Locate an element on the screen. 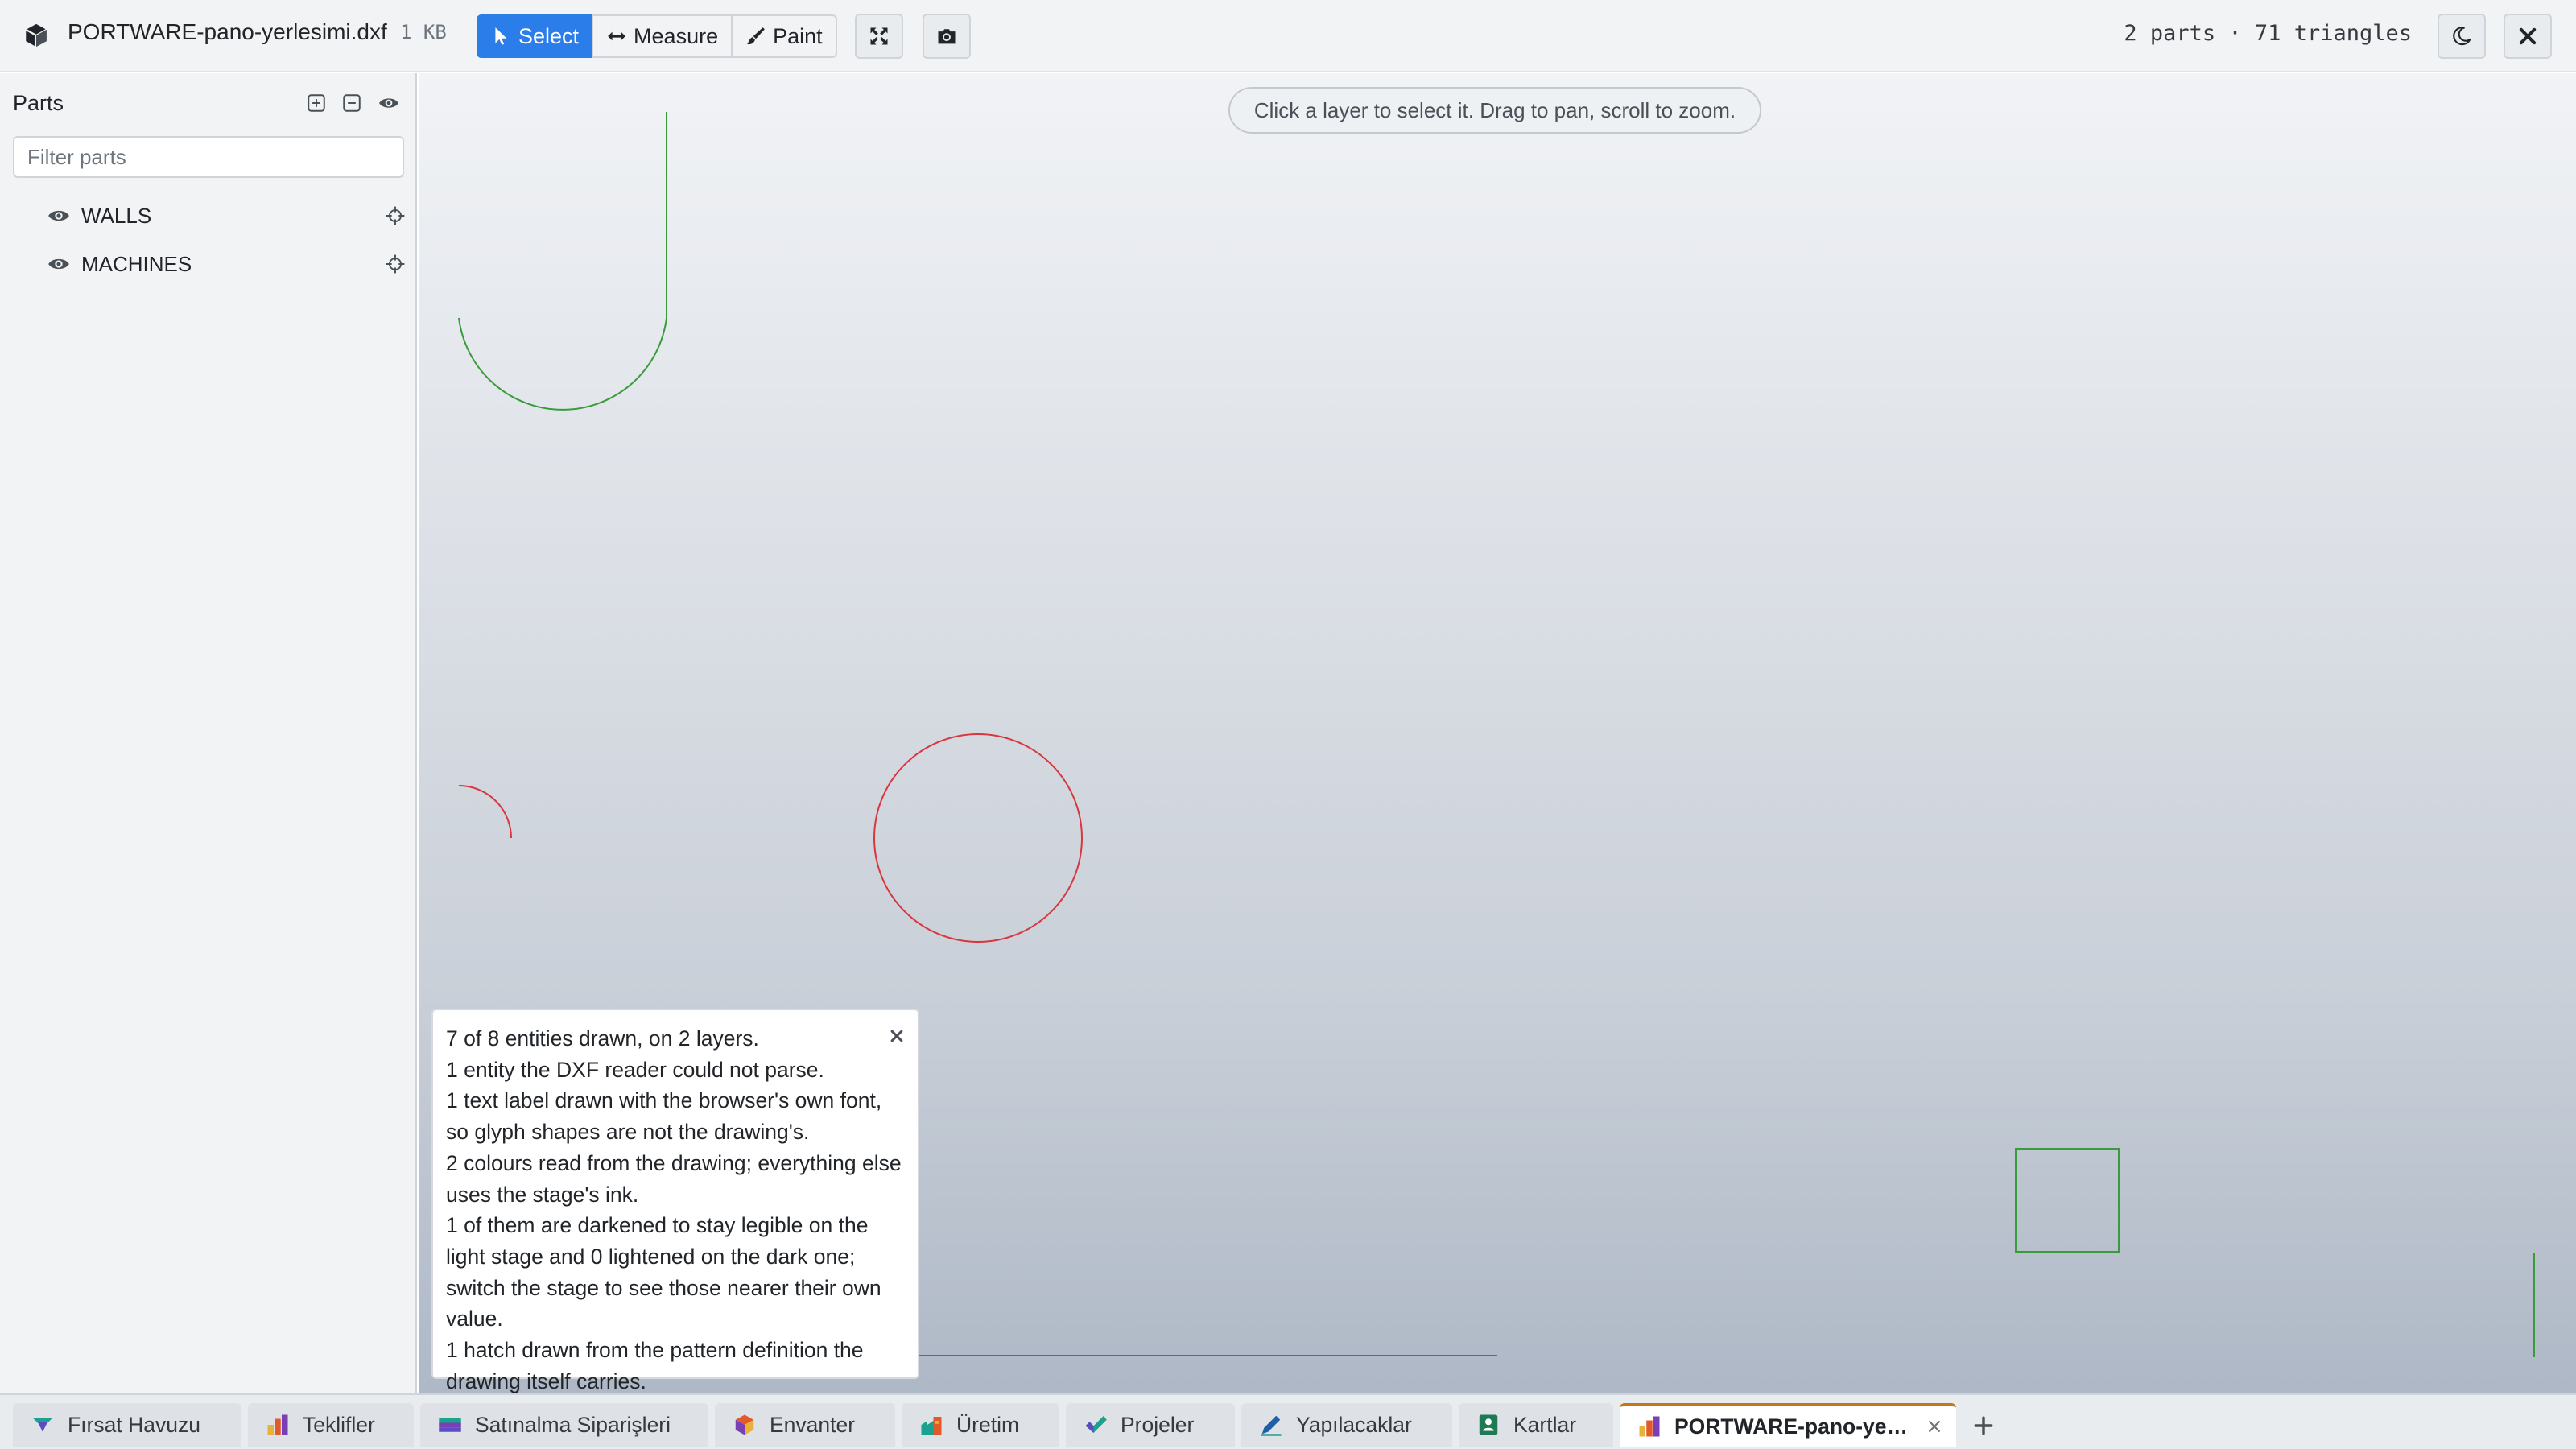 This screenshot has height=1449, width=2576. tab-label: Yapılacaklar is located at coordinates (1354, 1424).